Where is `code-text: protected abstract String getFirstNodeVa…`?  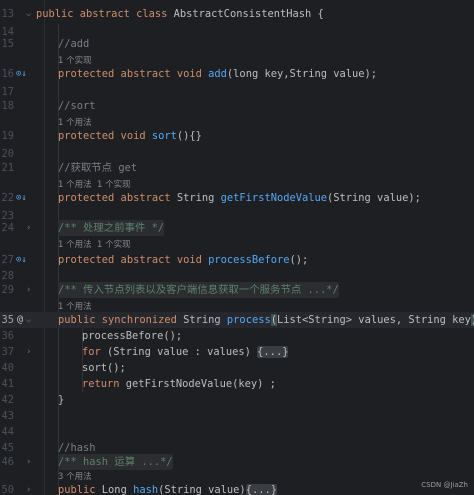
code-text: protected abstract String getFirstNodeVa… is located at coordinates (239, 198).